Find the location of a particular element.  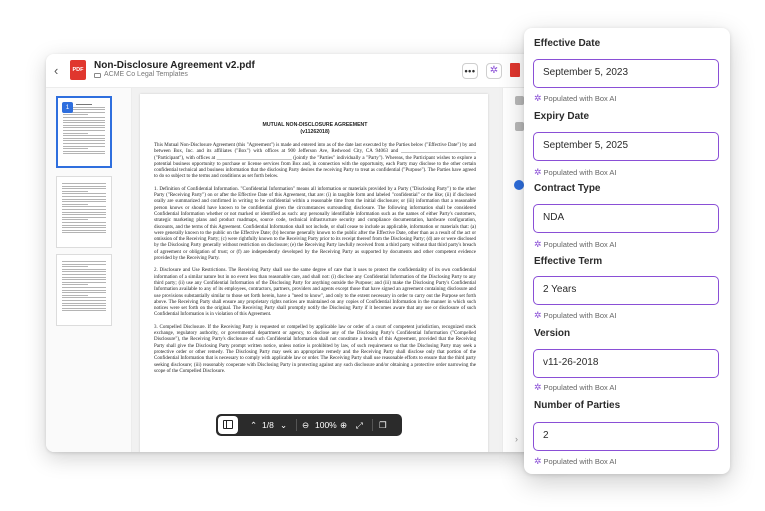

effective-date-label: Effective Date is located at coordinates (567, 43).